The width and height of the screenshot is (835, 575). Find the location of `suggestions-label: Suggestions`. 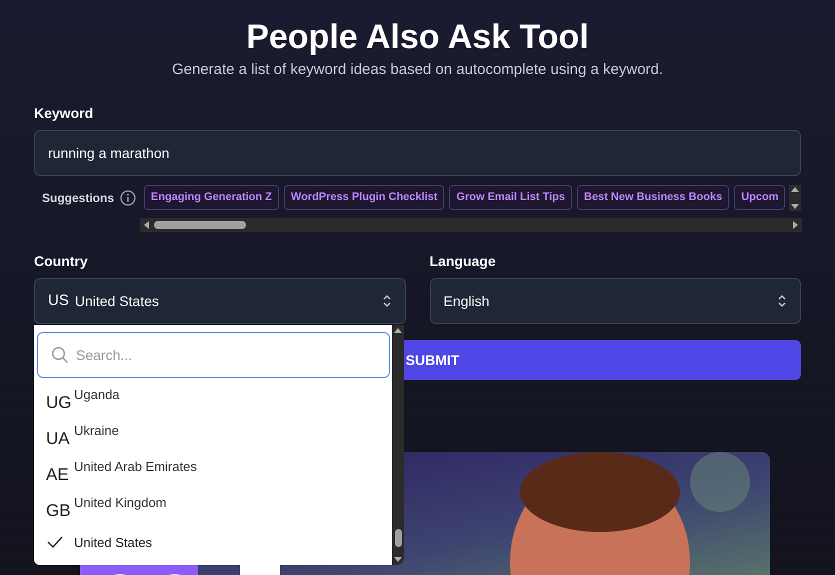

suggestions-label: Suggestions is located at coordinates (78, 198).